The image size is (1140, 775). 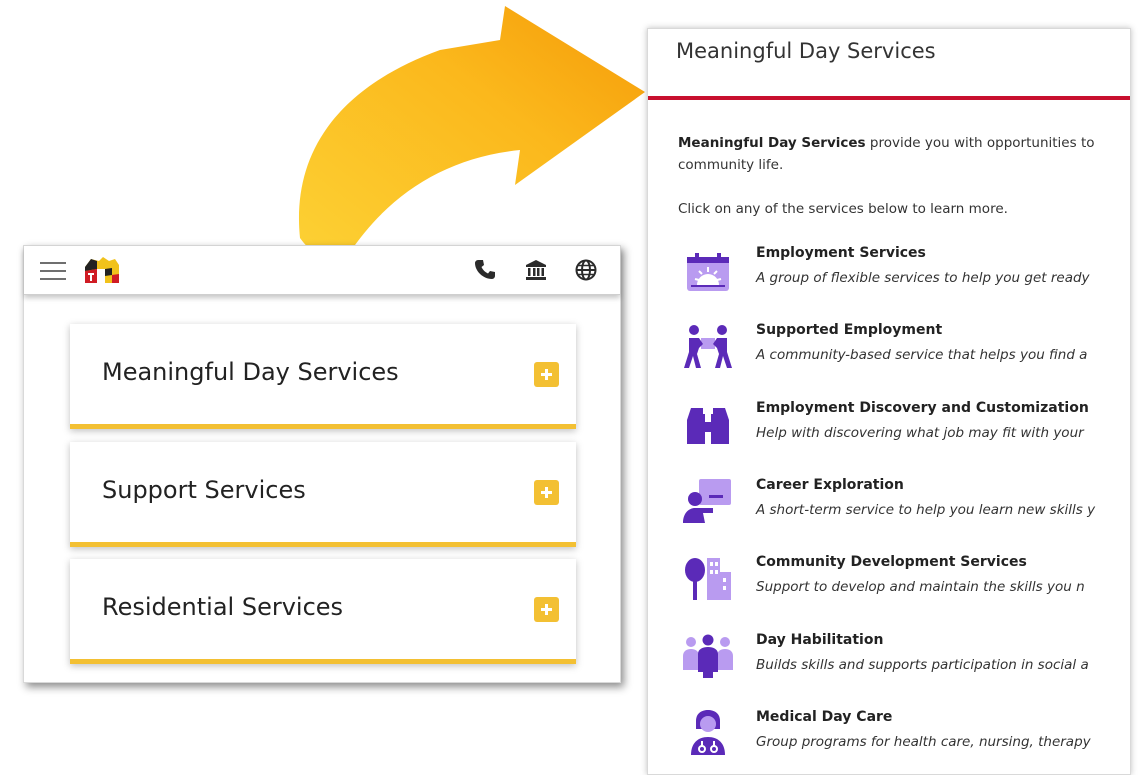 I want to click on intro-rest: provide you with opportunities to, so click(x=980, y=143).